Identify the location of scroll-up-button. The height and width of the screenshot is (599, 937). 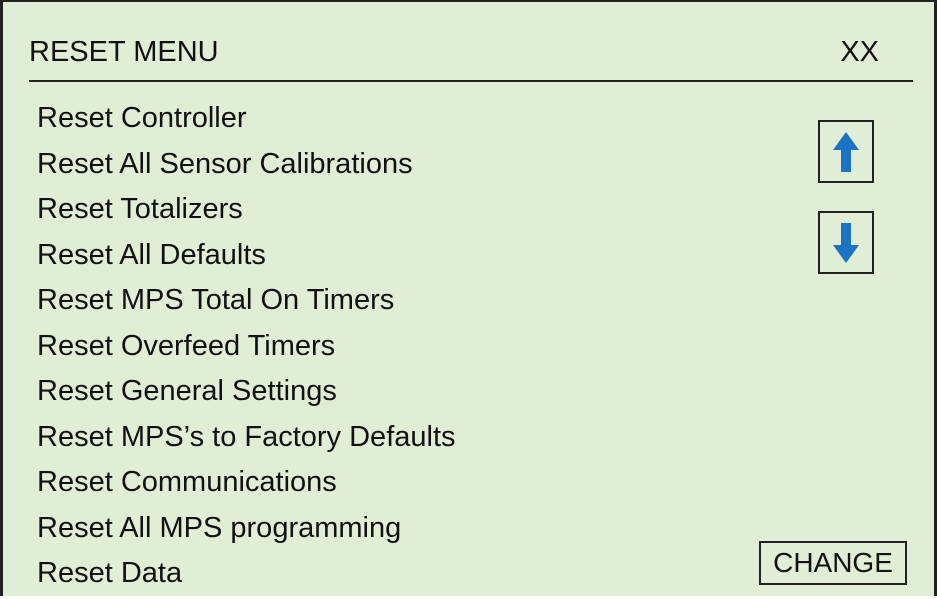
(846, 151).